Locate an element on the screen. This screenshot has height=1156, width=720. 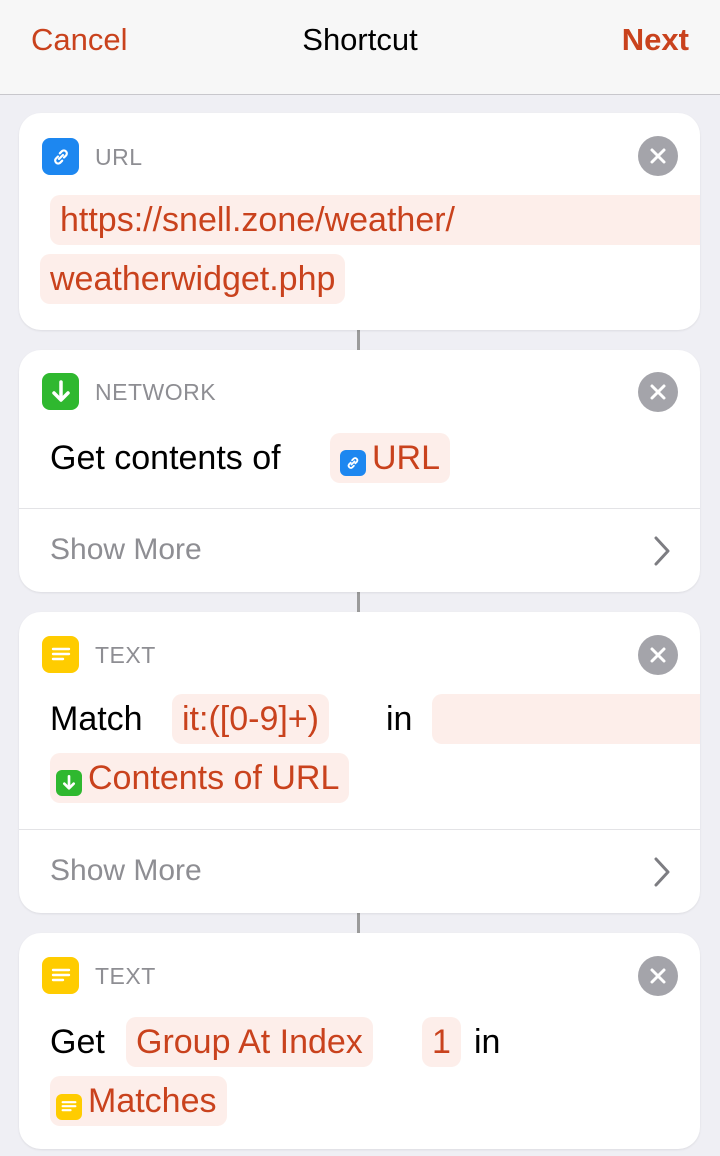
page-title: Shortcut is located at coordinates (360, 39).